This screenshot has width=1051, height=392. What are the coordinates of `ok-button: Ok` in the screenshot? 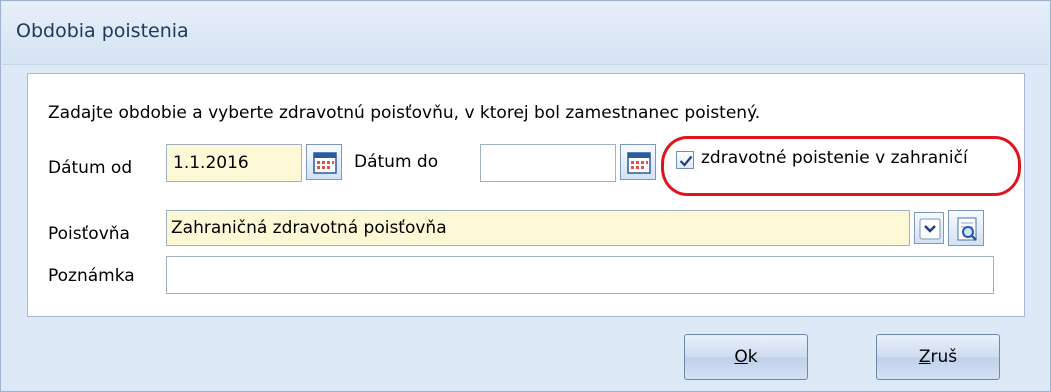 It's located at (746, 357).